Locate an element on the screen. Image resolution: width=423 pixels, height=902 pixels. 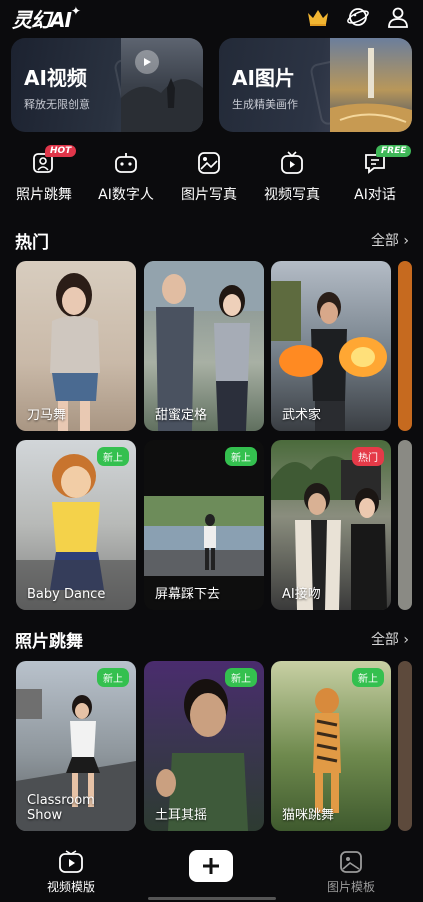
card-label: 猫咪跳舞 is located at coordinates (308, 815).